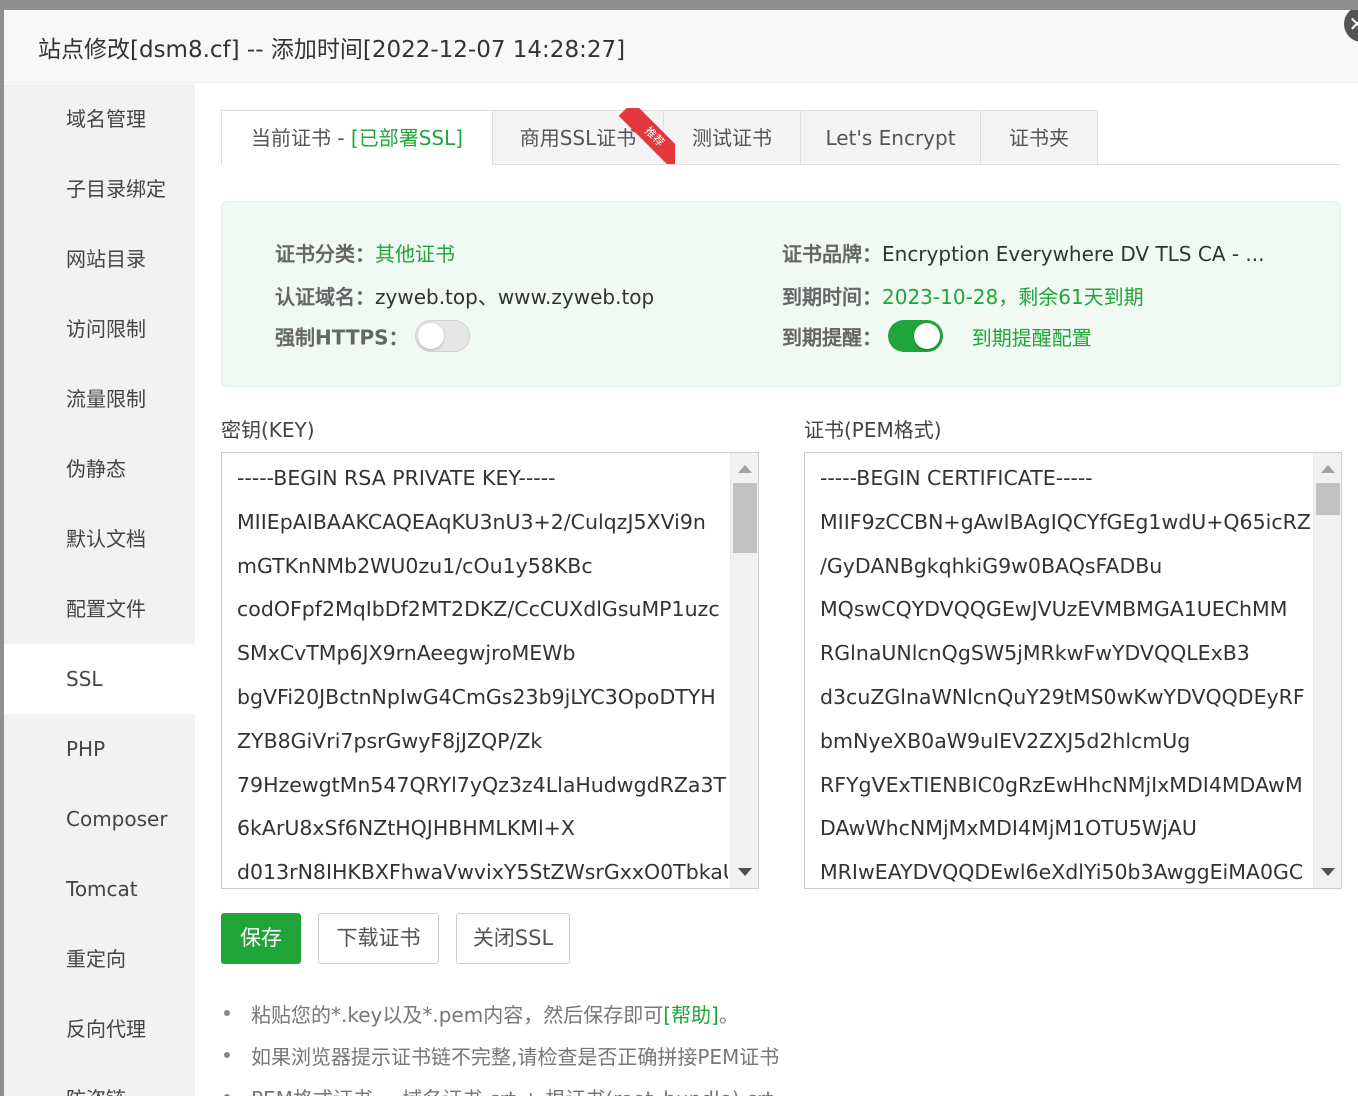 The image size is (1358, 1096). Describe the element at coordinates (261, 938) in the screenshot. I see `save-button: 保存` at that location.